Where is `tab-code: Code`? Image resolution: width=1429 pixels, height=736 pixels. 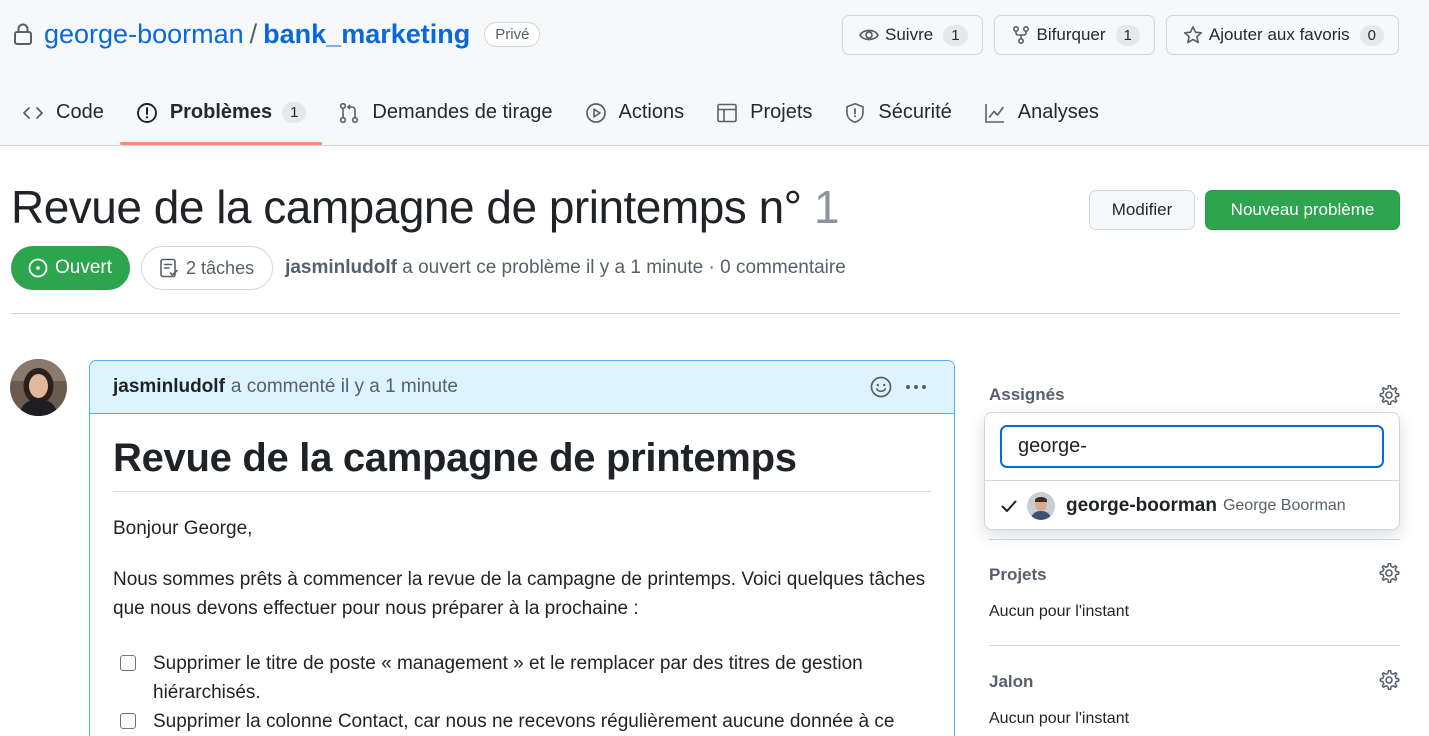
tab-code: Code is located at coordinates (70, 112).